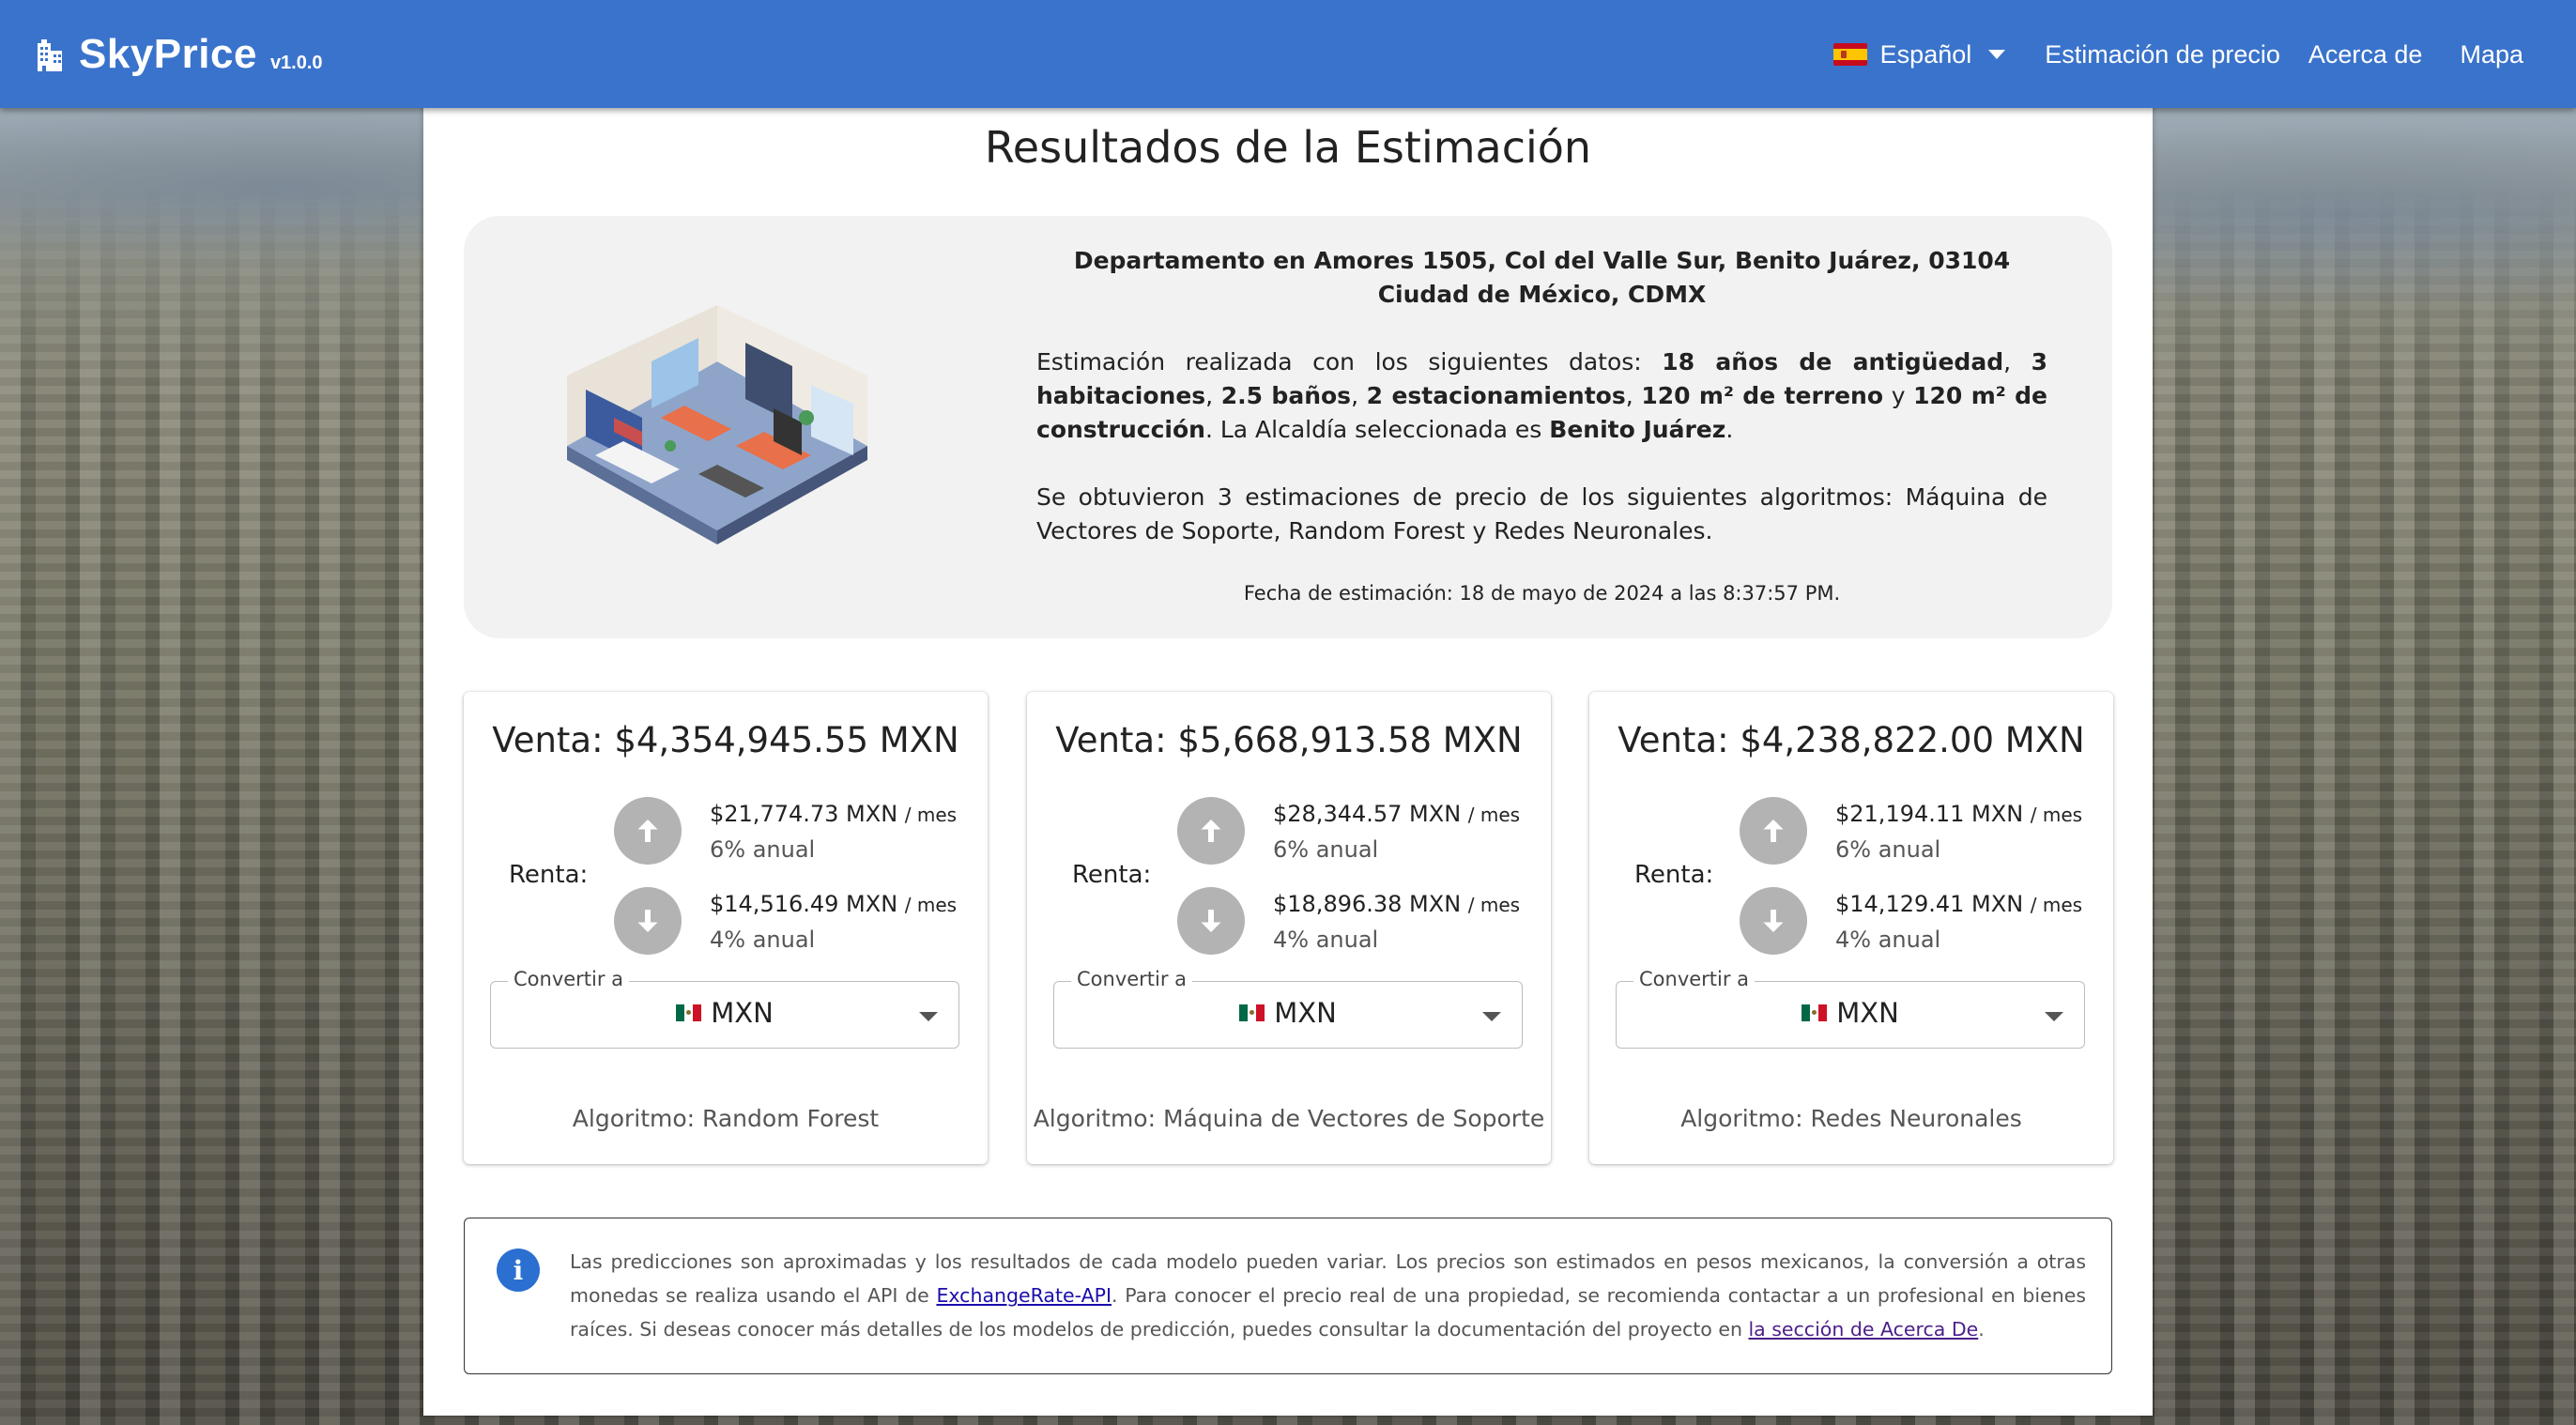 The width and height of the screenshot is (2576, 1425). Describe the element at coordinates (296, 62) in the screenshot. I see `app-version: v1.0.0` at that location.